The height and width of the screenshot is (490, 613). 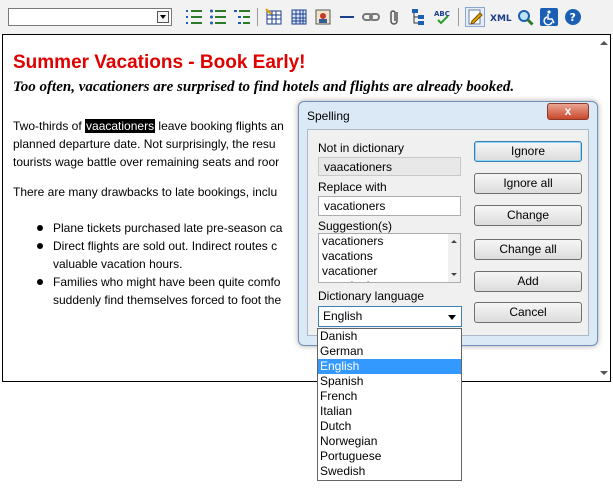 I want to click on paragraph-text: Two-thirds of, so click(x=49, y=126).